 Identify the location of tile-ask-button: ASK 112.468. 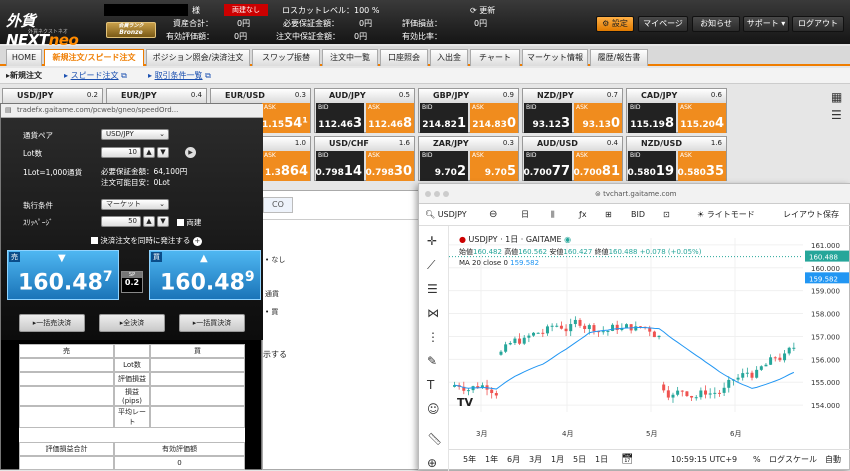
(390, 118).